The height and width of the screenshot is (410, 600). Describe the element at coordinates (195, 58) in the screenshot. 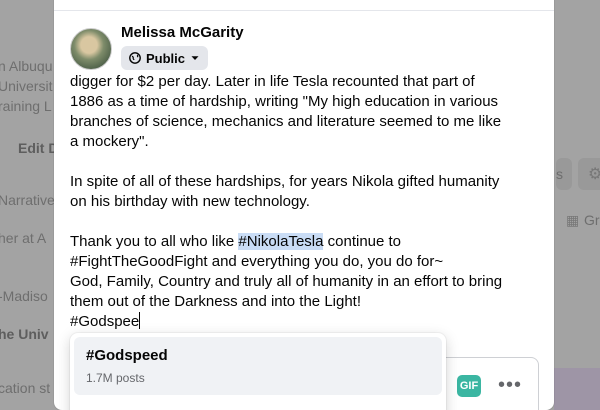

I see `caret-down-icon` at that location.